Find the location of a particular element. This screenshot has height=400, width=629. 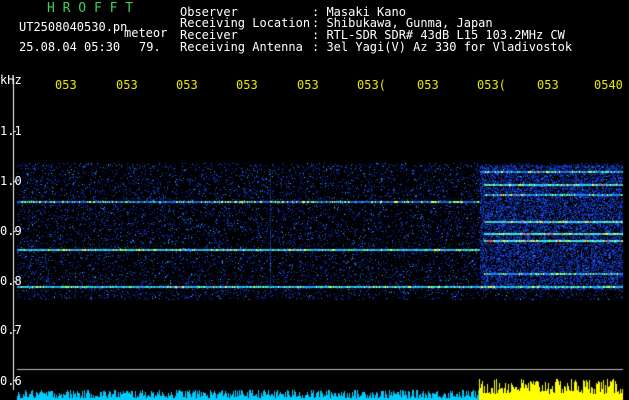

freq-label-0-6: 0.6 is located at coordinates (11, 381).